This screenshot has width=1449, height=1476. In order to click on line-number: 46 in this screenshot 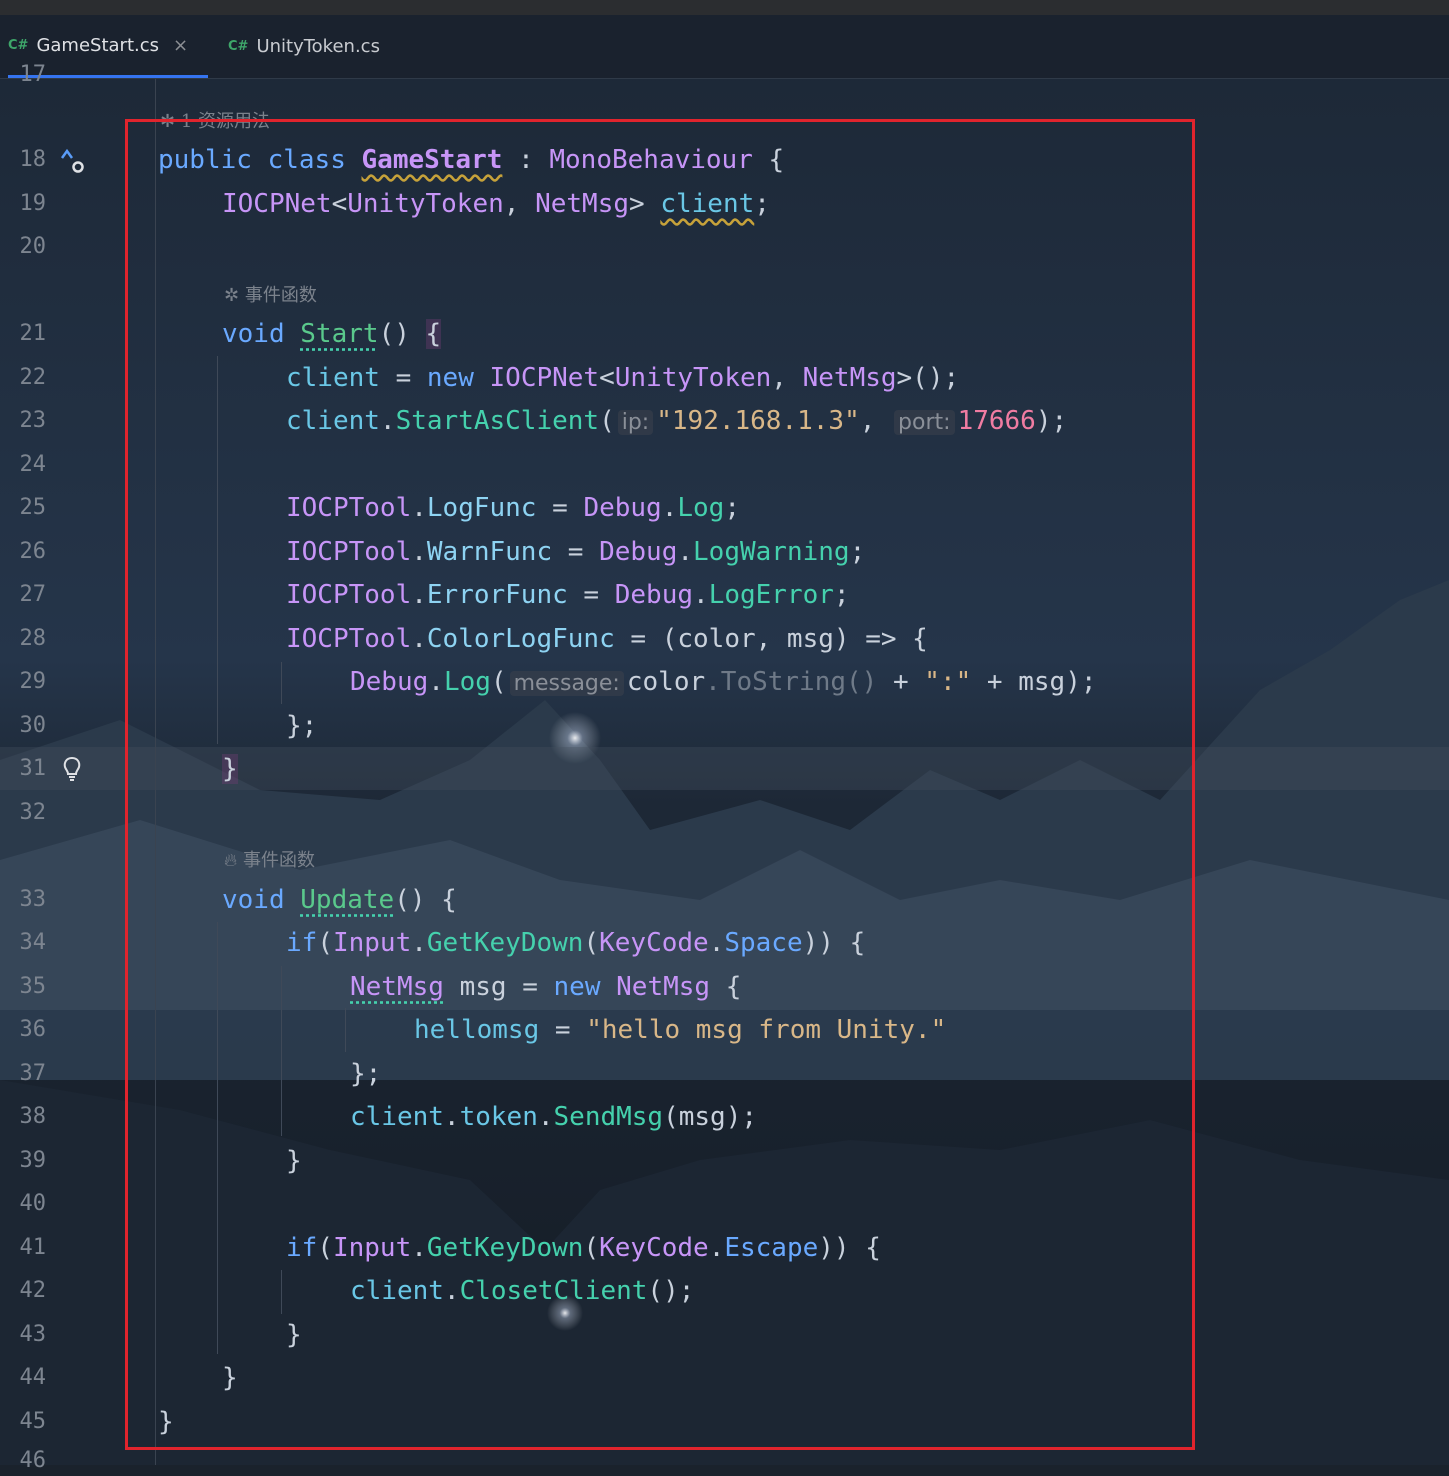, I will do `click(33, 1460)`.